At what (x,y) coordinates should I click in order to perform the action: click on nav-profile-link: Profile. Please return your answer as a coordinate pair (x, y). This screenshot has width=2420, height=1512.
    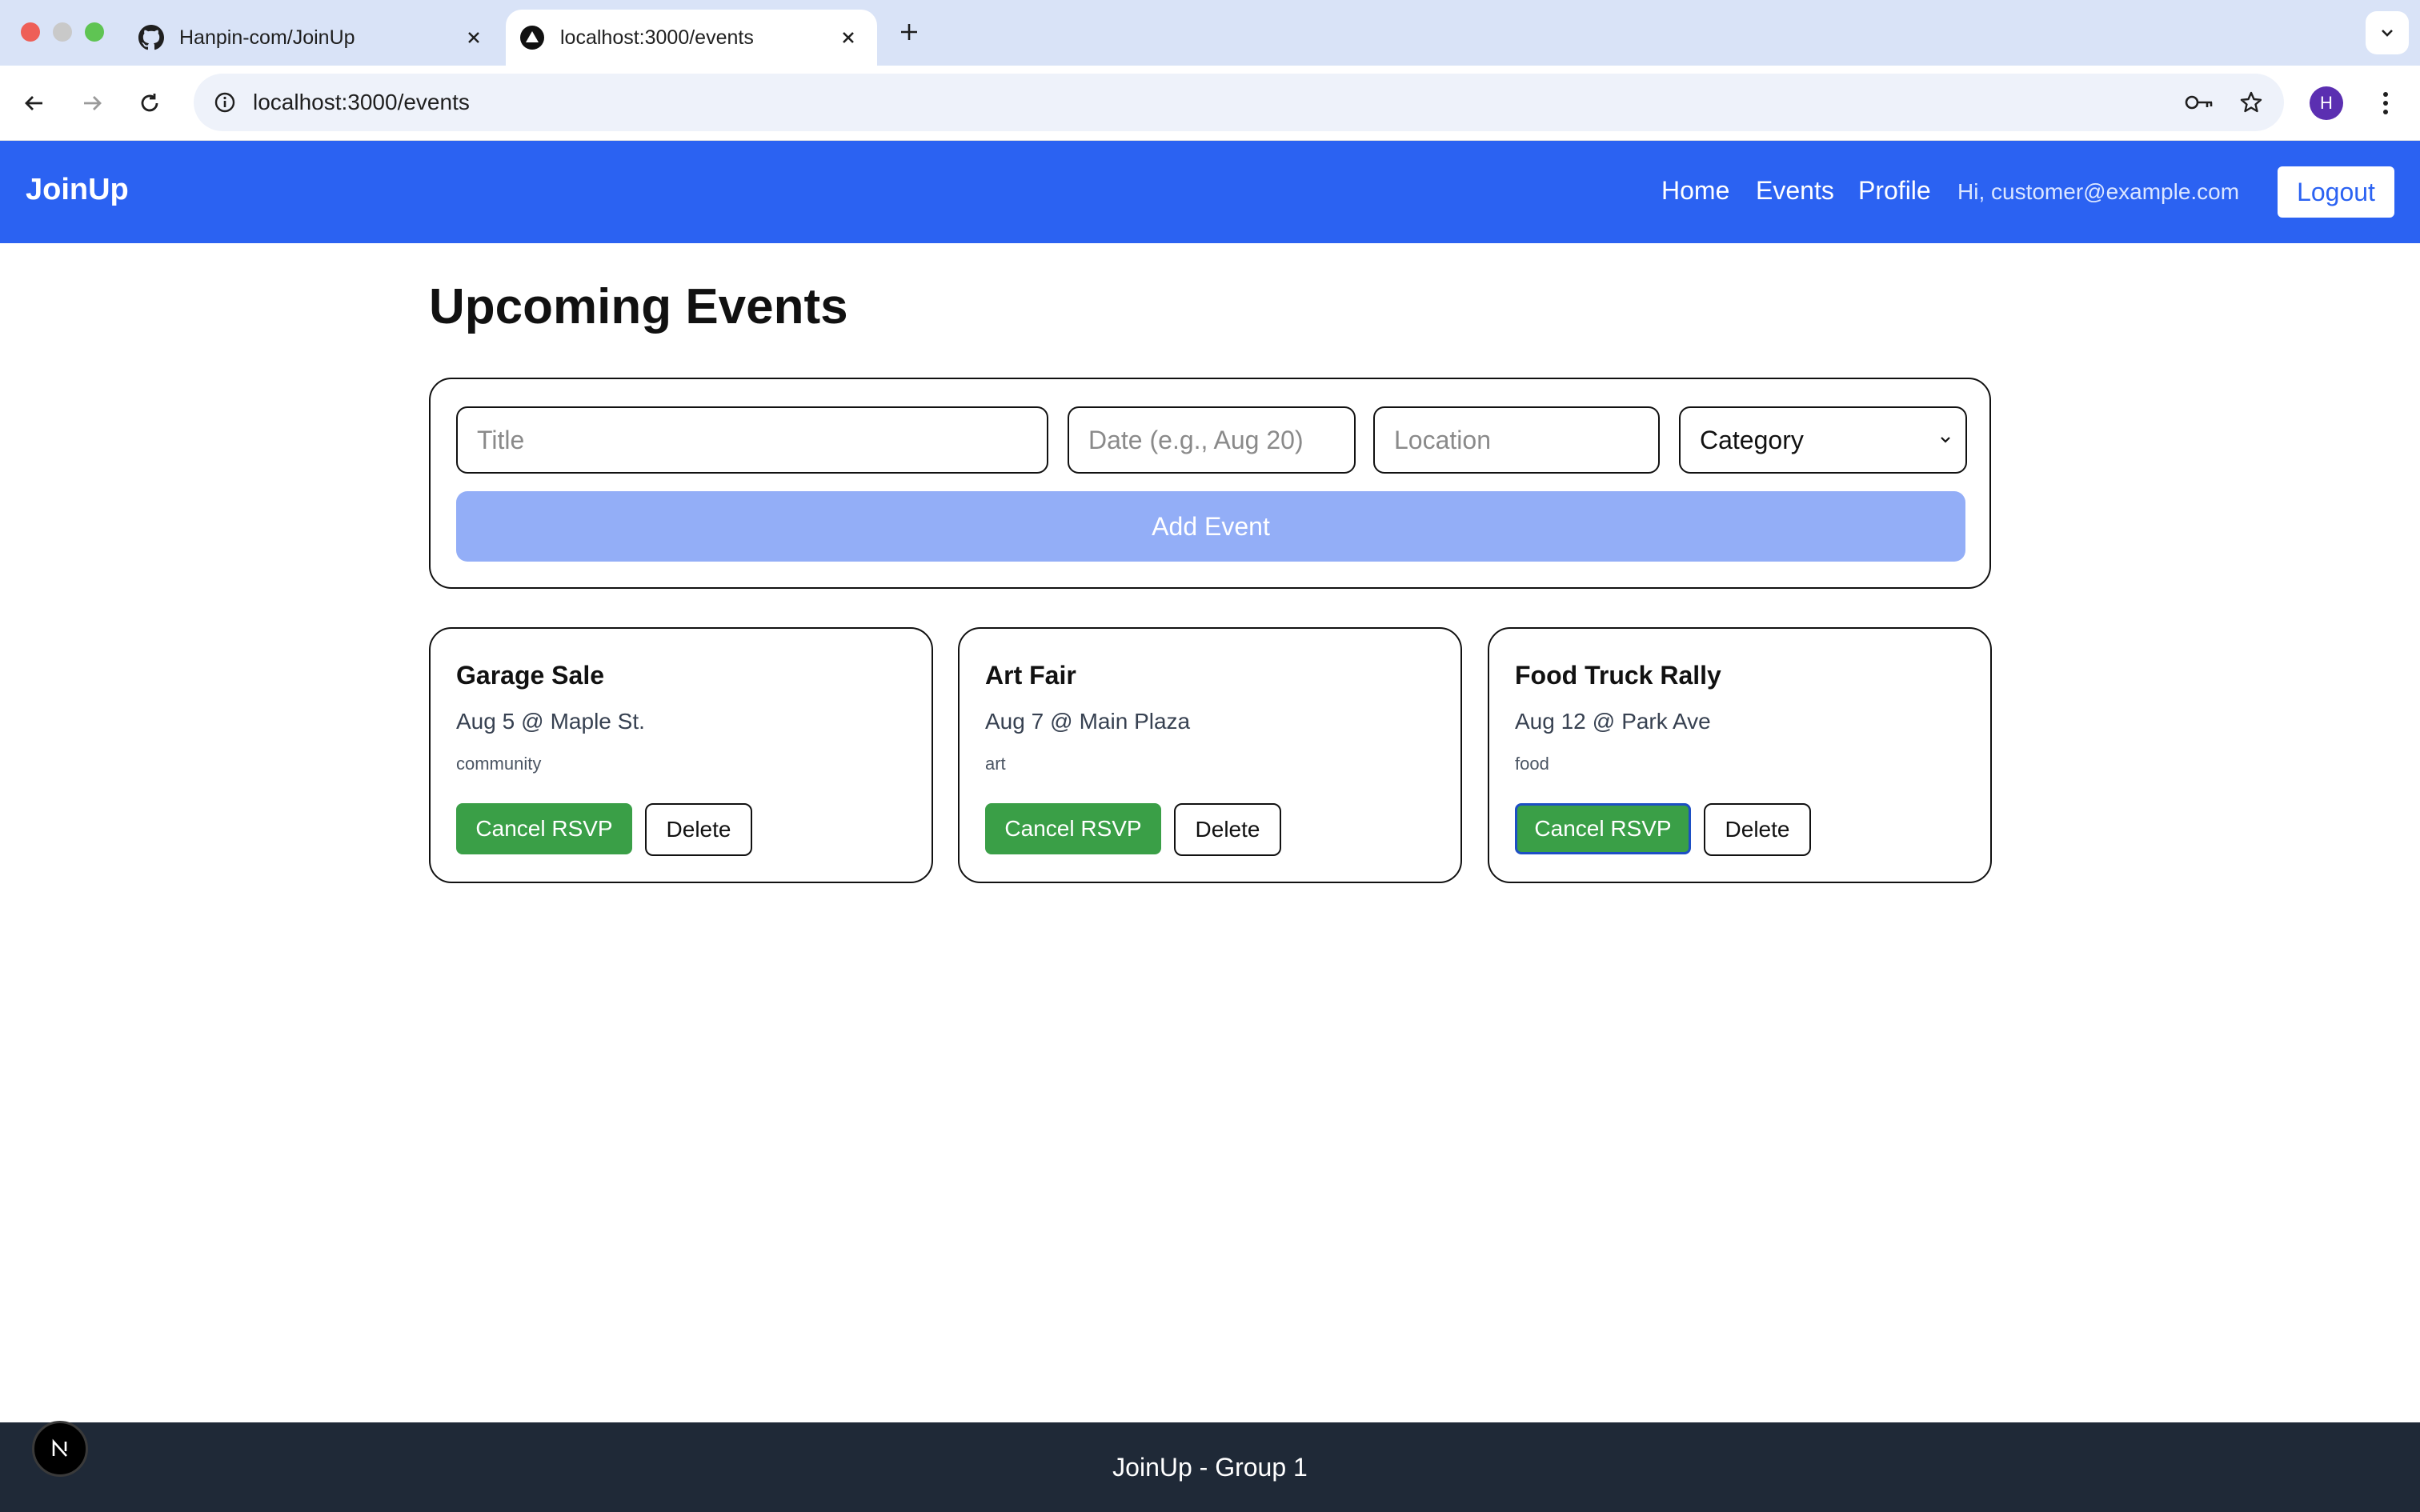
    Looking at the image, I should click on (1894, 191).